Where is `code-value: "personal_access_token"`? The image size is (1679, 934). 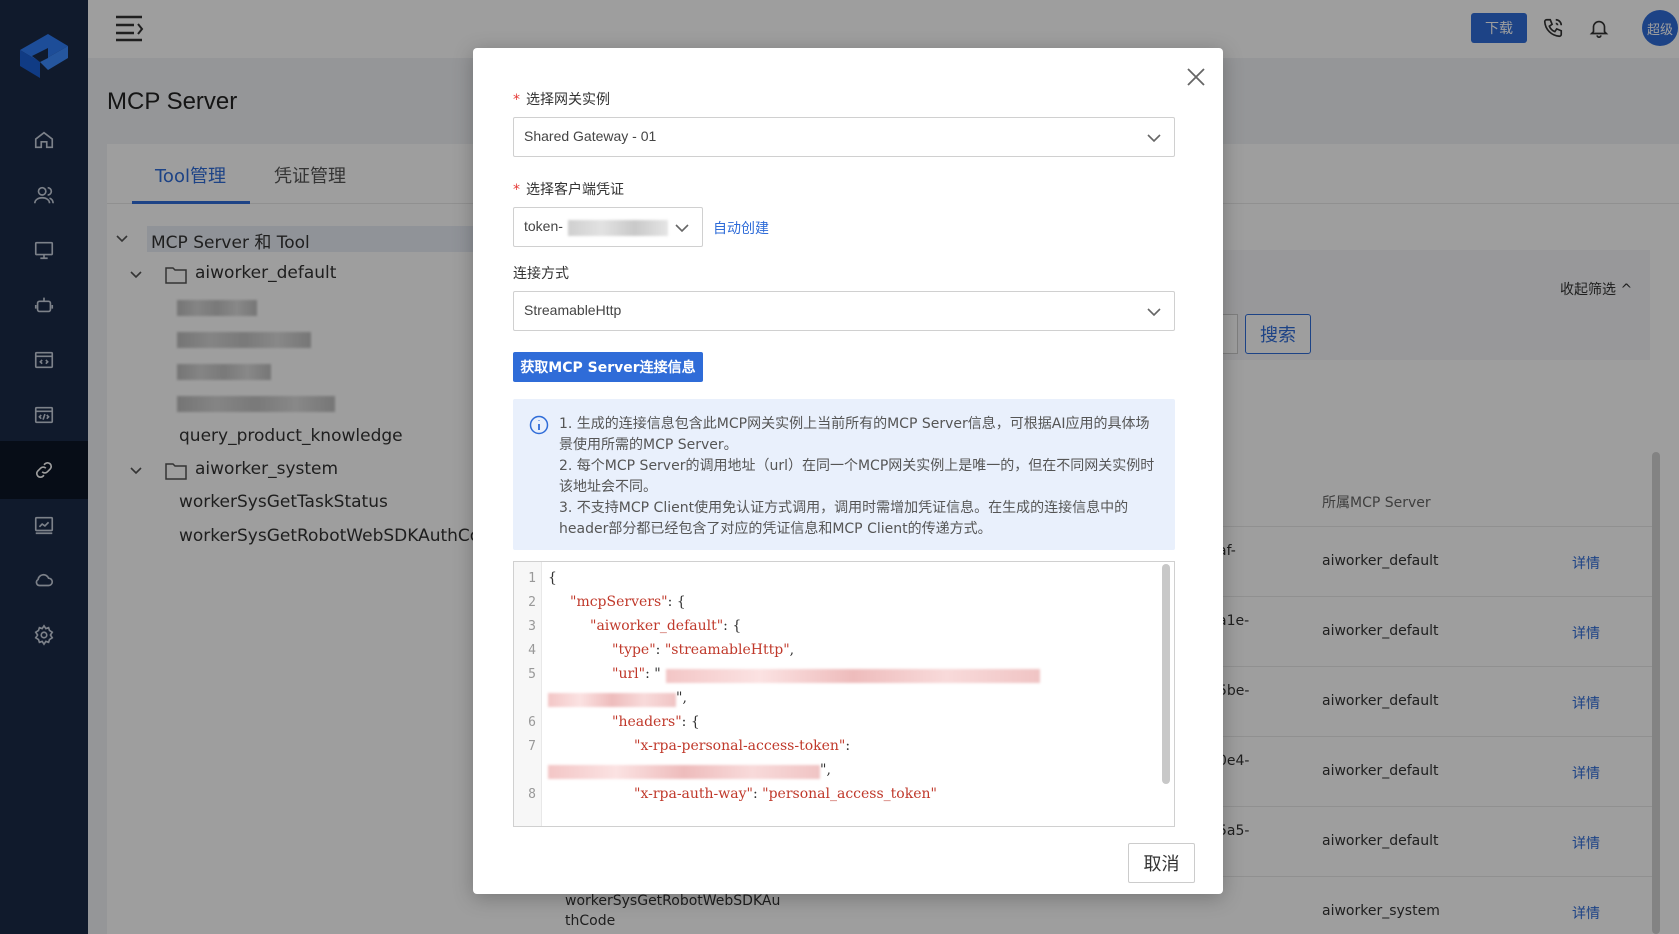
code-value: "personal_access_token" is located at coordinates (849, 794).